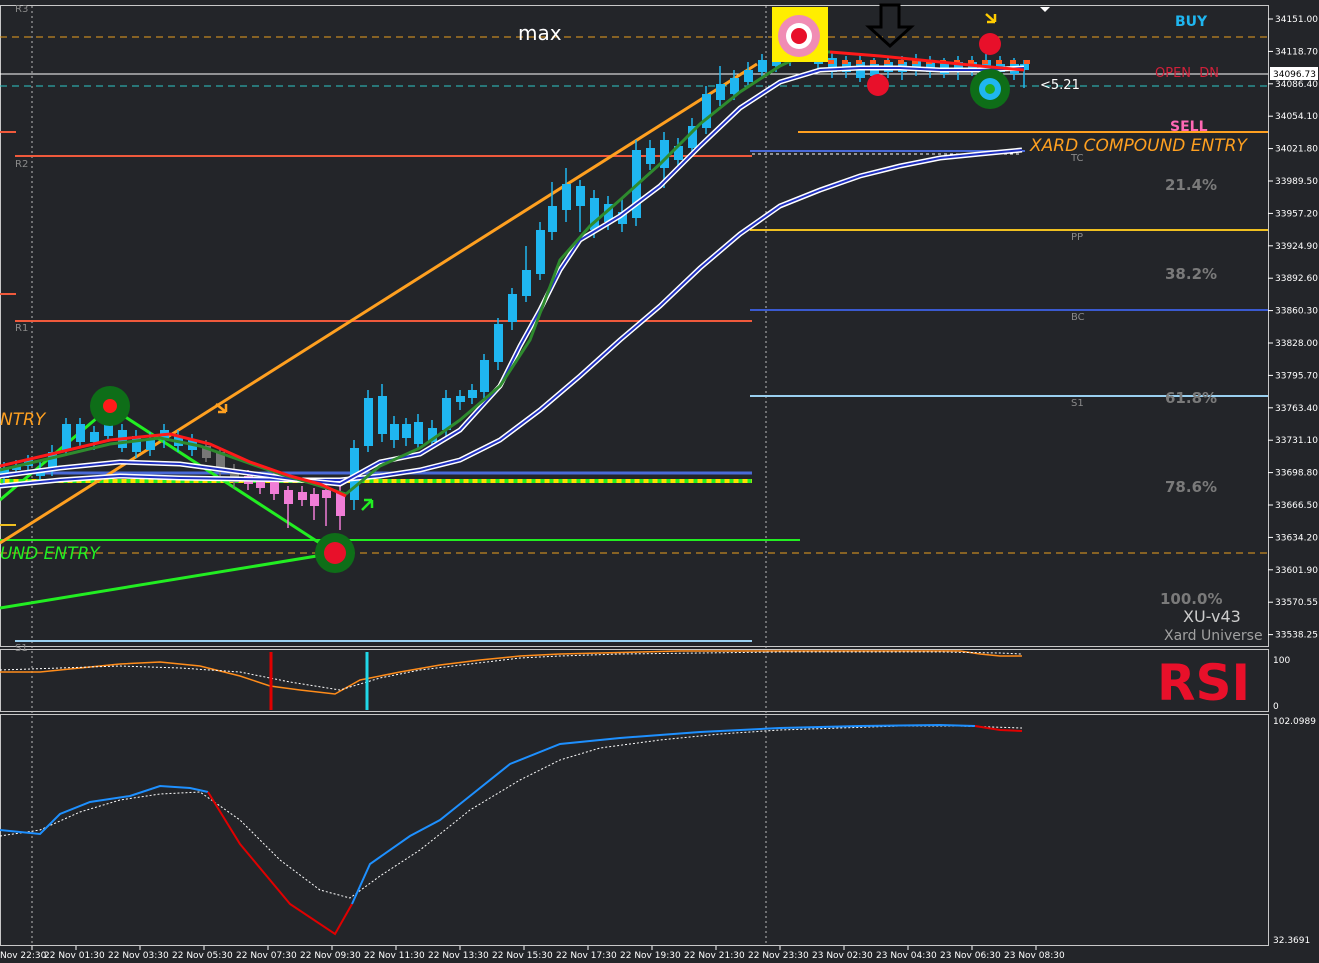  What do you see at coordinates (1191, 487) in the screenshot?
I see `fib-label-78: 78.6%` at bounding box center [1191, 487].